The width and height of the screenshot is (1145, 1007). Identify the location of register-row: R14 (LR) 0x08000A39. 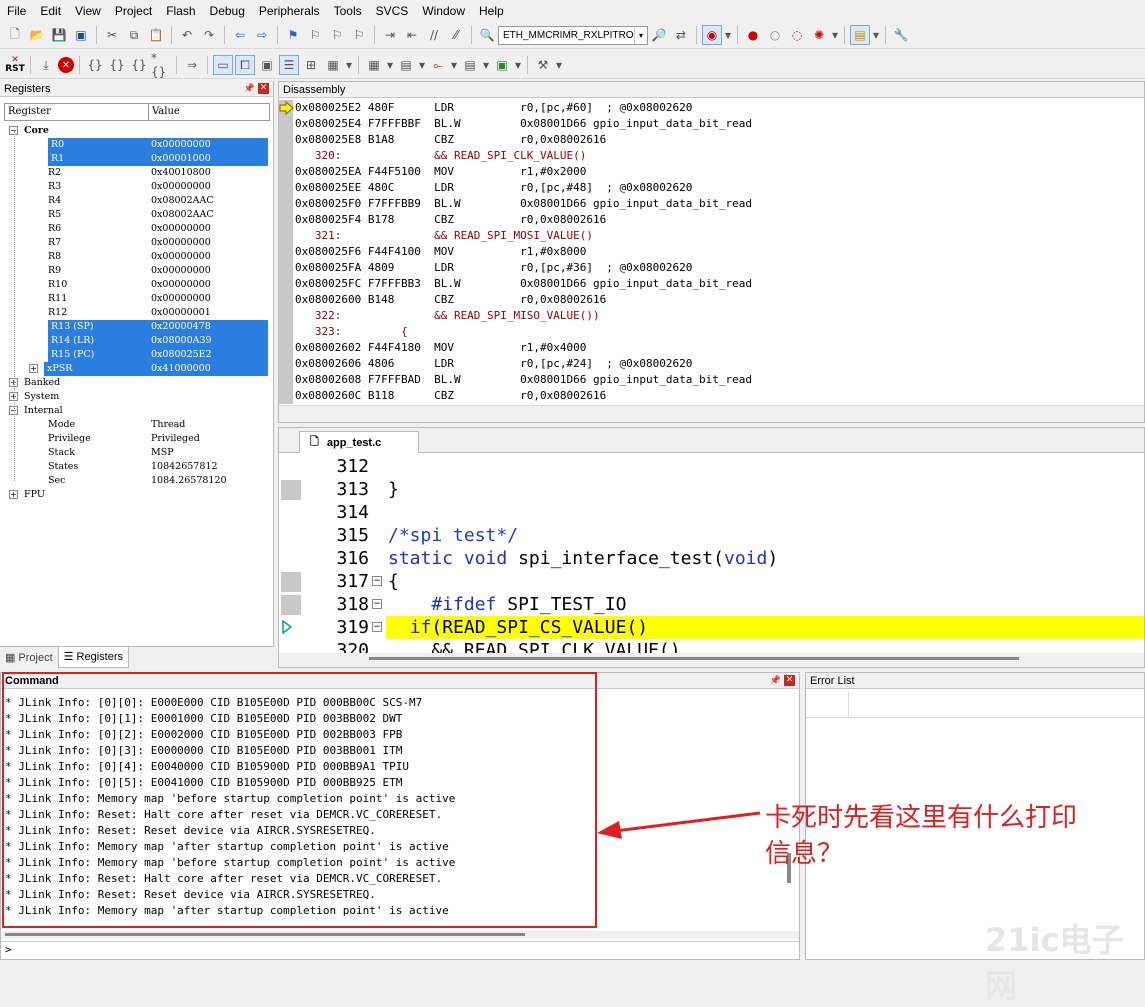
(137, 341).